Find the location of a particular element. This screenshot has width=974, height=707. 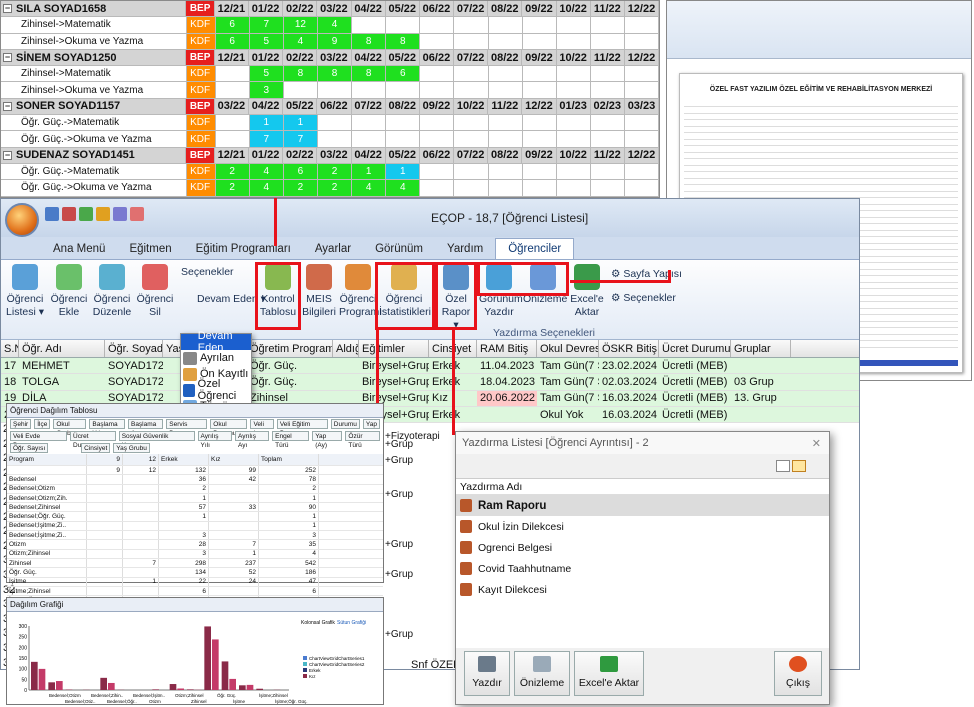

menu-item: Özel Öğrenci is located at coordinates (216, 390).